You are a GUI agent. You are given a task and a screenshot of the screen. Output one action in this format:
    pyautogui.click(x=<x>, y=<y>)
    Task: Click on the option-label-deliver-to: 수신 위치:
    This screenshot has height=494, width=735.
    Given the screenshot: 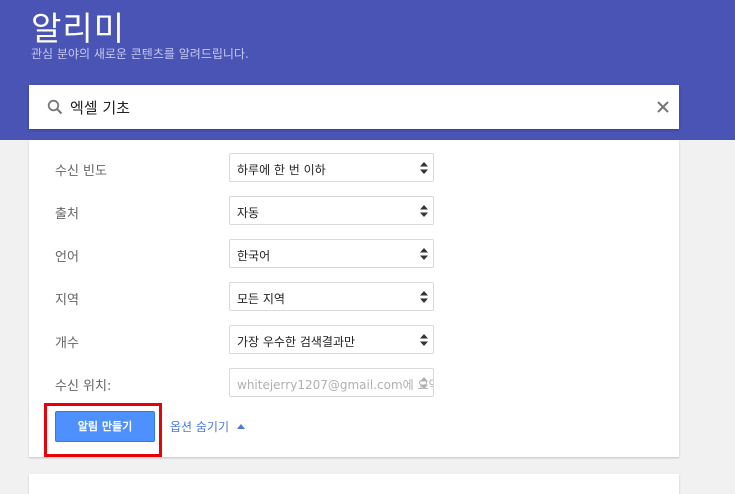 What is the action you would take?
    pyautogui.click(x=83, y=386)
    